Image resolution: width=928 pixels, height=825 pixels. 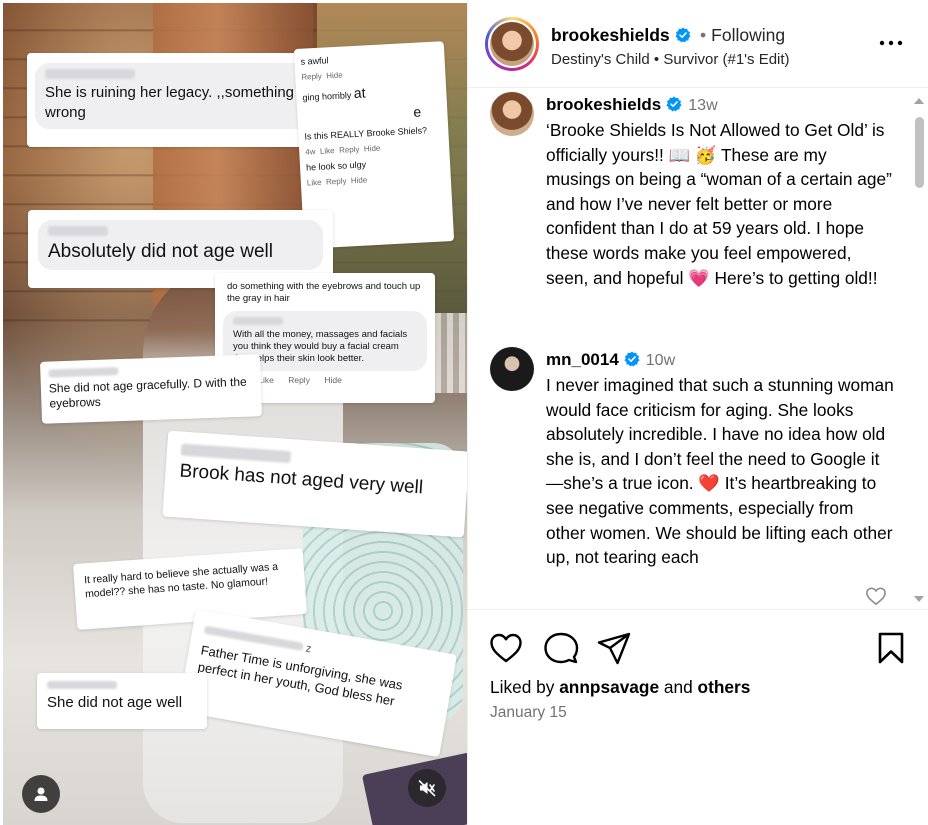 What do you see at coordinates (561, 648) in the screenshot?
I see `comment-bubble-icon` at bounding box center [561, 648].